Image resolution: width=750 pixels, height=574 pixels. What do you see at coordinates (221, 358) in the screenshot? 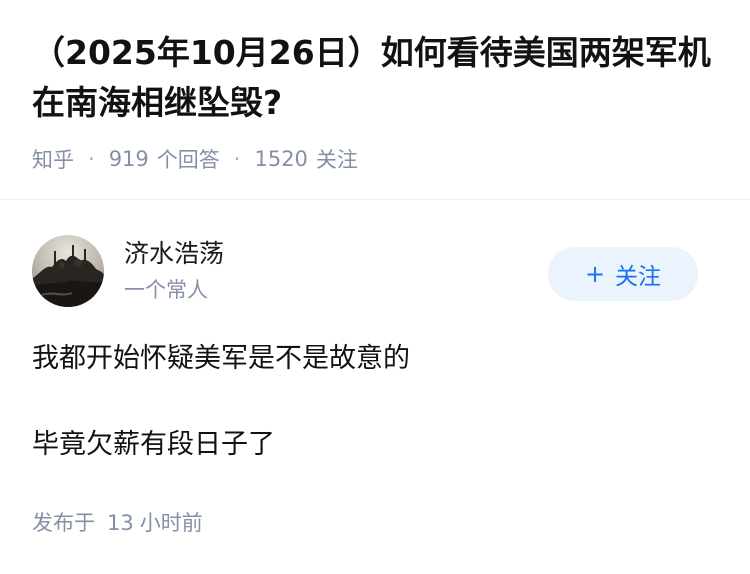
I see `answer-paragraph: 我都开始怀疑美军是不是故意的` at bounding box center [221, 358].